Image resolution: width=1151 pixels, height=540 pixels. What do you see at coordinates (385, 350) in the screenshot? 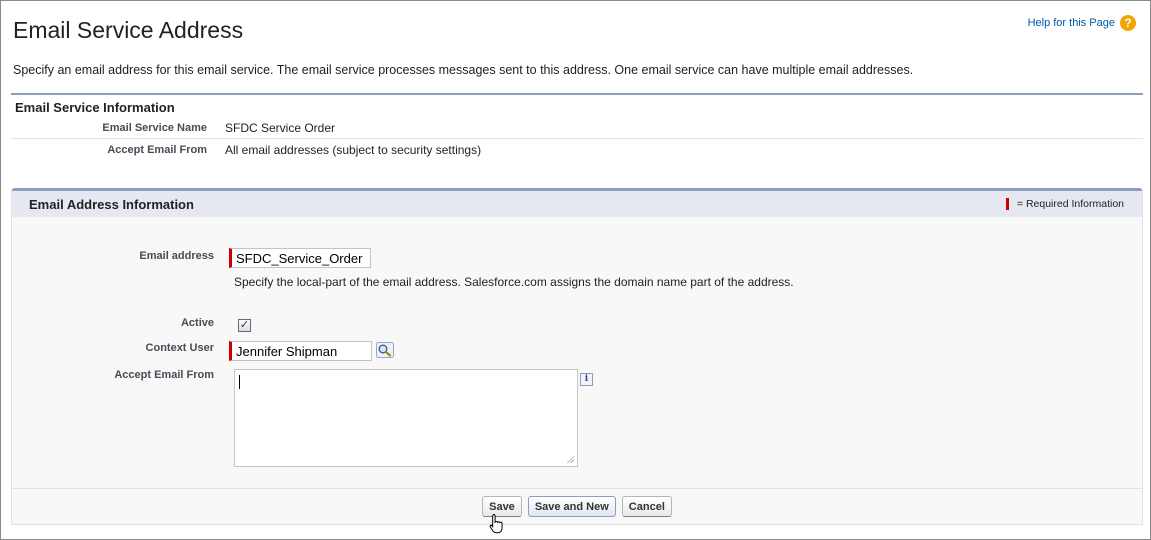
I see `lookup-magnifier-icon` at bounding box center [385, 350].